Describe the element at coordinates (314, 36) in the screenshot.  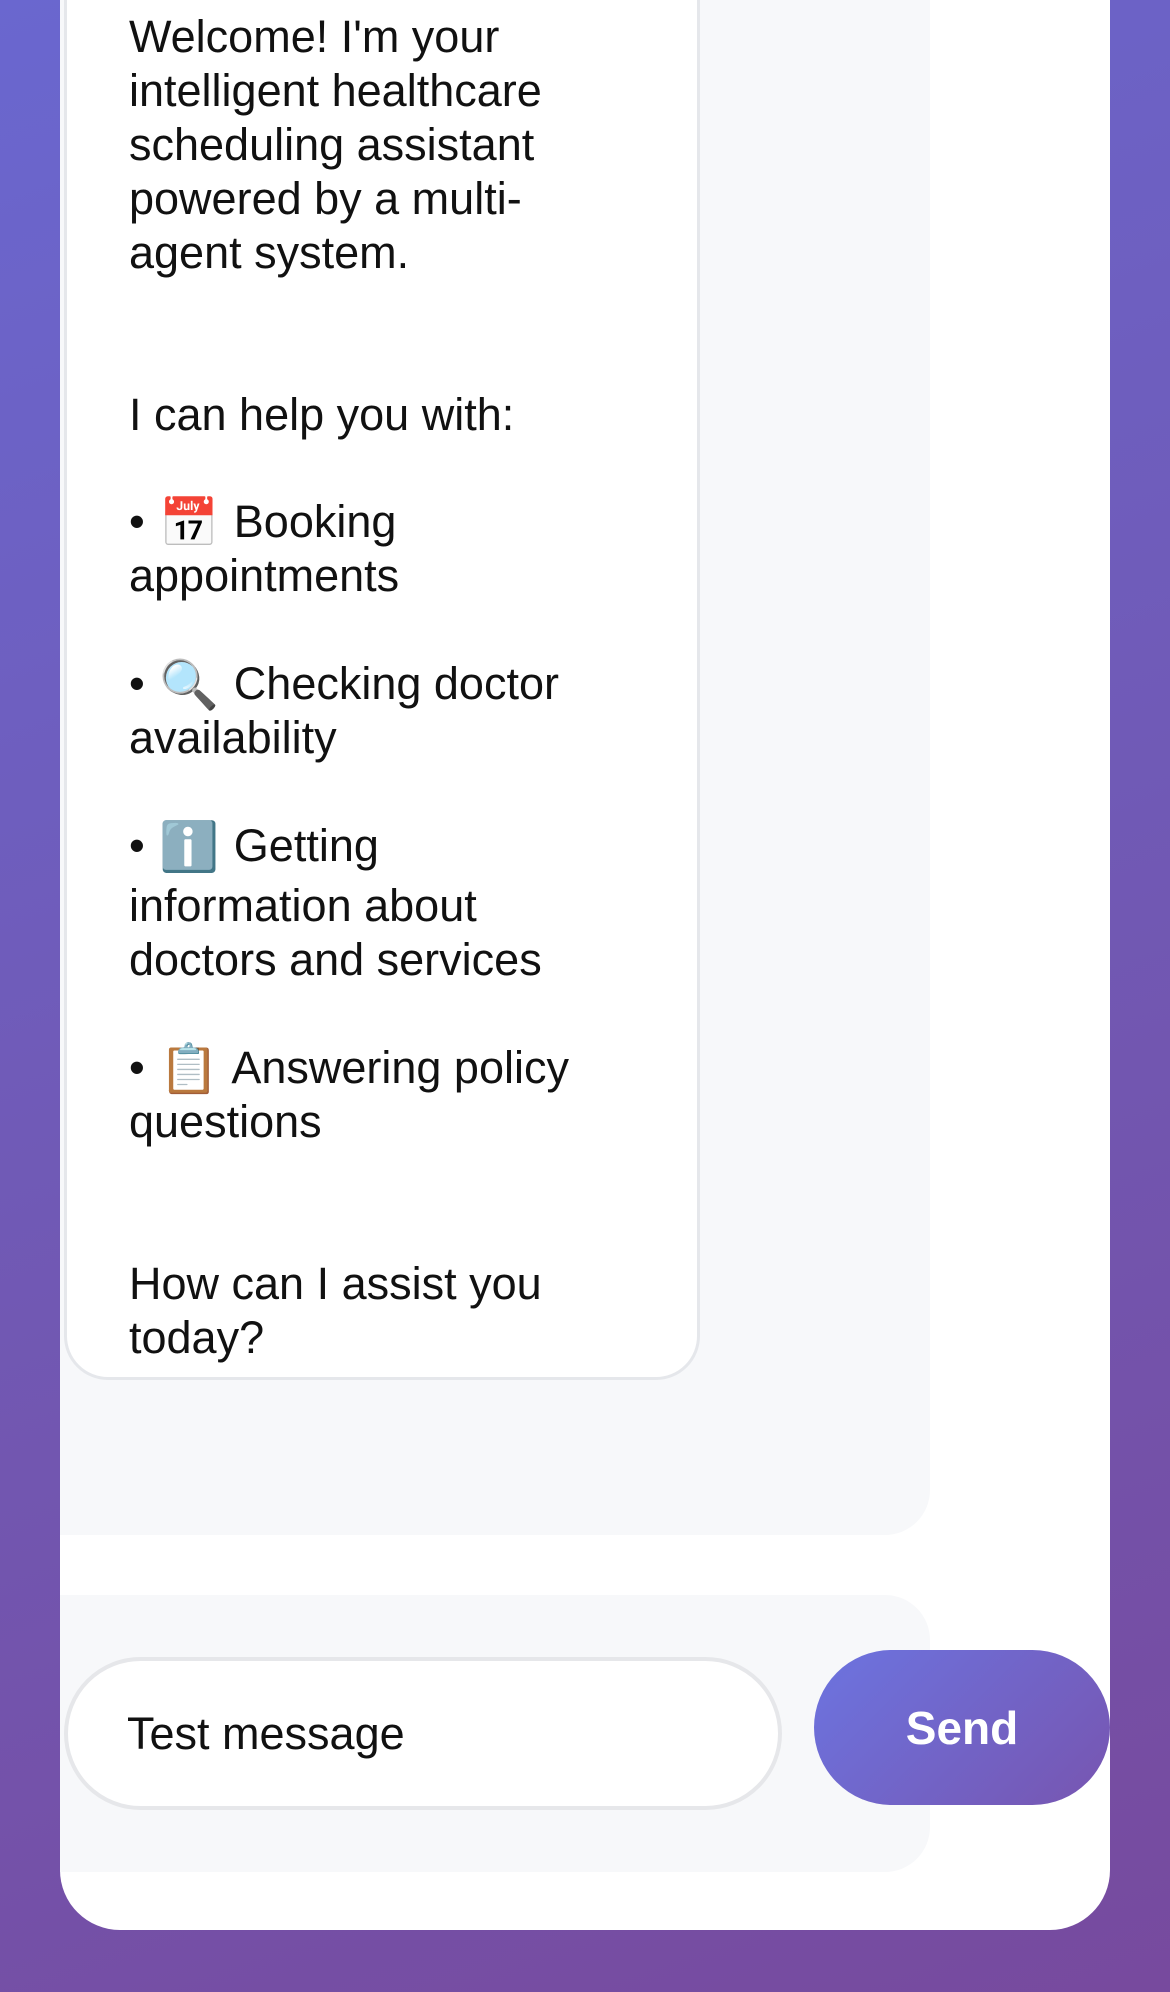
I see `intro-line: Welcome! I'm your` at that location.